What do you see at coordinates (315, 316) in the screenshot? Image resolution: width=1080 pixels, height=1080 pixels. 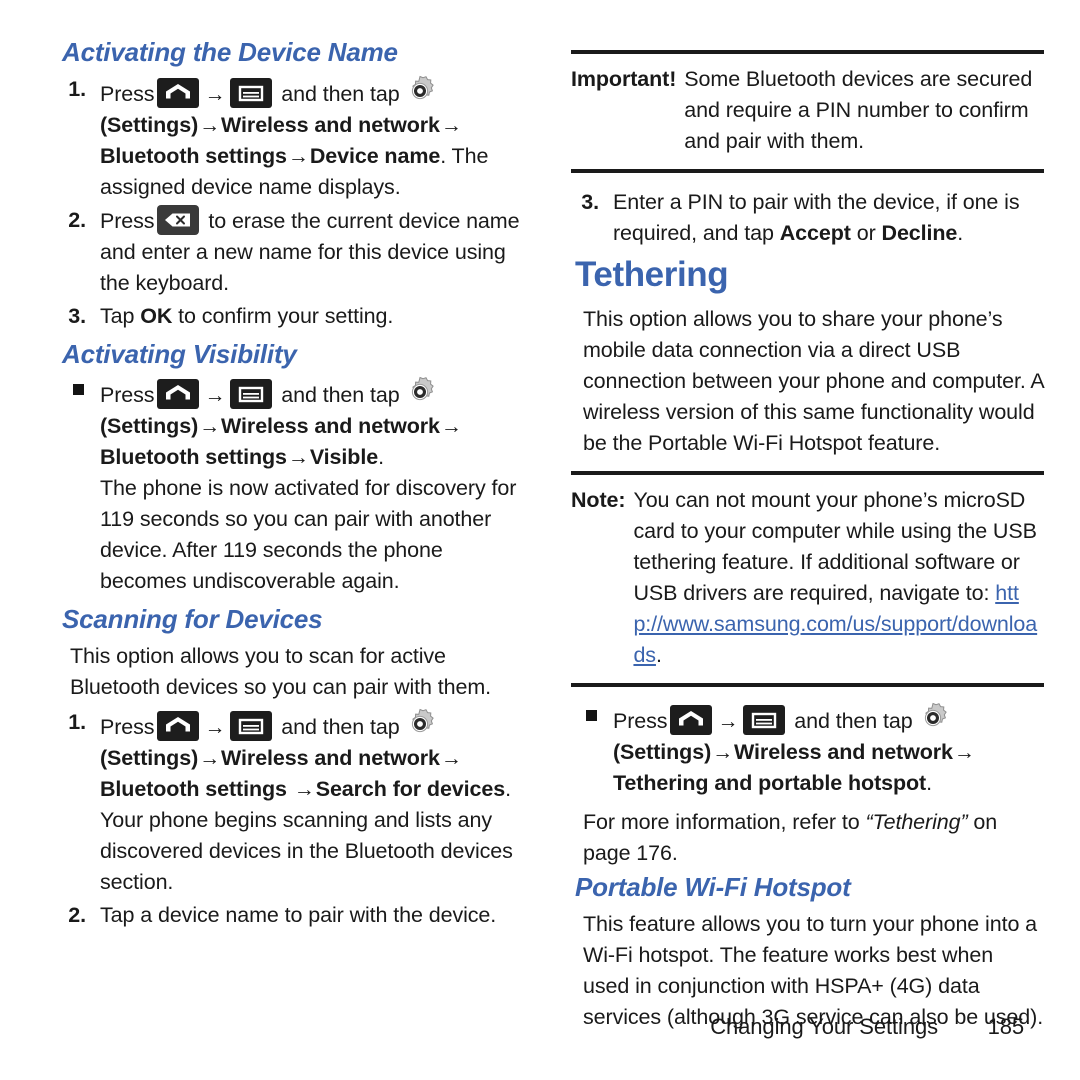 I see `step-text: Tap OK to confirm your setting.` at bounding box center [315, 316].